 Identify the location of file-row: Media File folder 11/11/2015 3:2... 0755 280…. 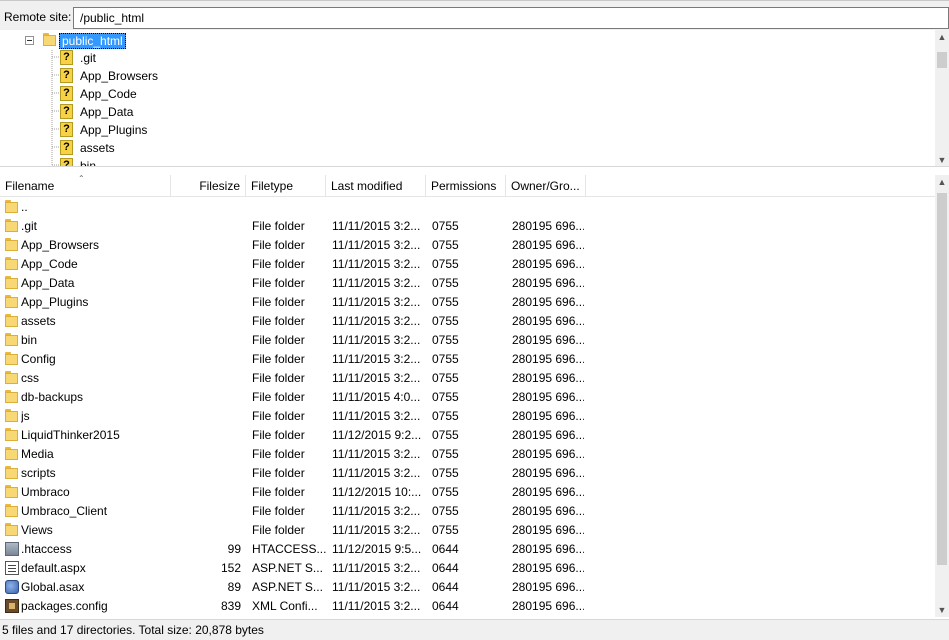
(467, 454).